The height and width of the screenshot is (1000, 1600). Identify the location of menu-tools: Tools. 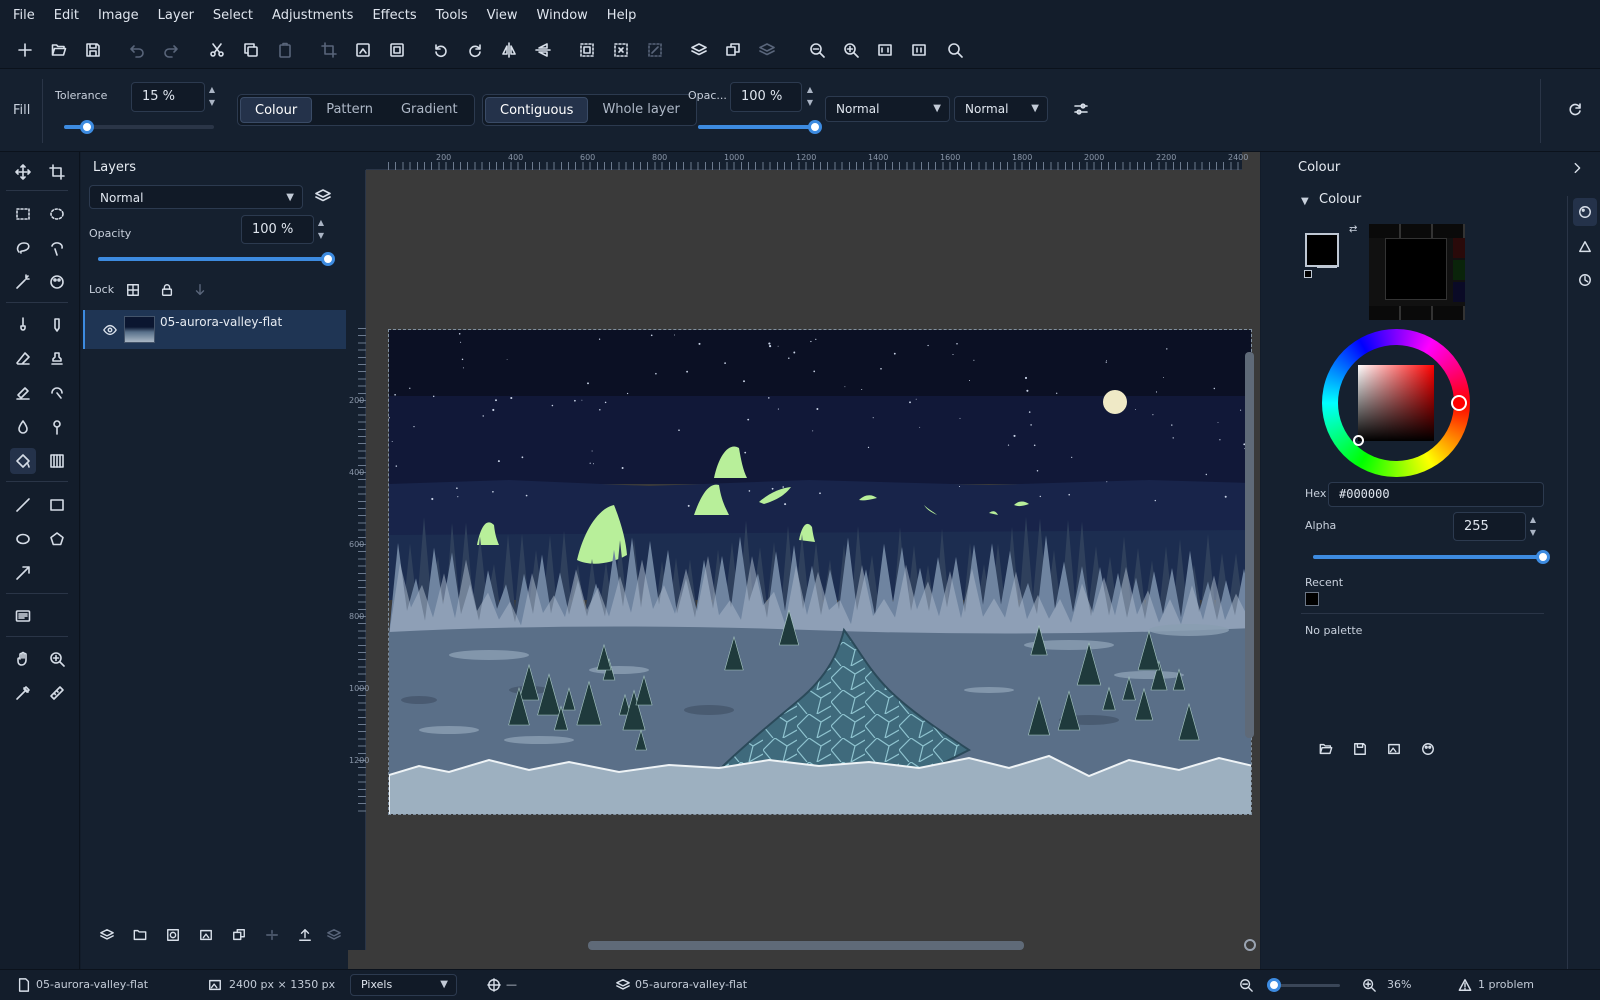
(452, 15).